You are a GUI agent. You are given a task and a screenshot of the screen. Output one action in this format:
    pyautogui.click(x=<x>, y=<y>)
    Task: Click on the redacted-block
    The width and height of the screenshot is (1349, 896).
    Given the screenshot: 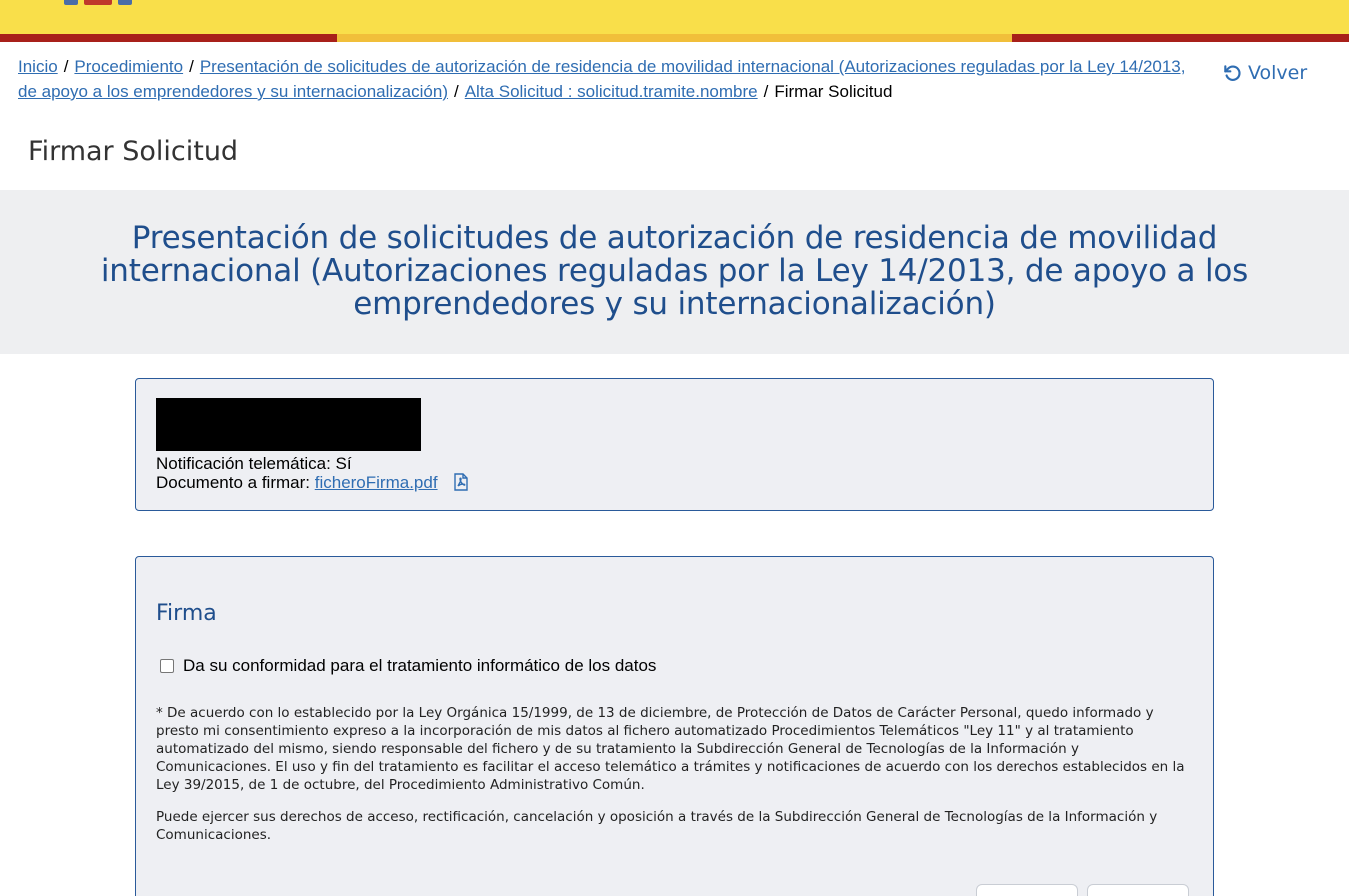 What is the action you would take?
    pyautogui.click(x=288, y=424)
    